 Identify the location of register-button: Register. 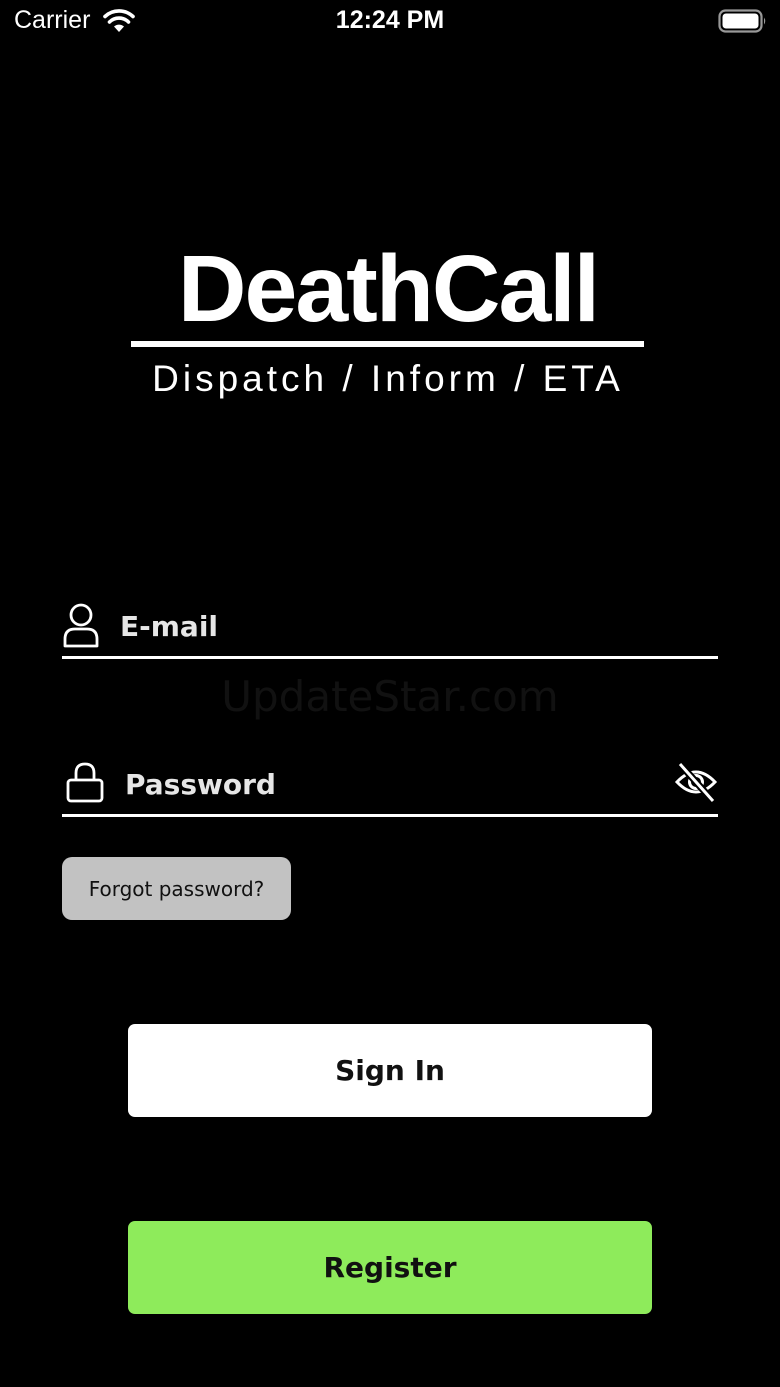
(390, 1267).